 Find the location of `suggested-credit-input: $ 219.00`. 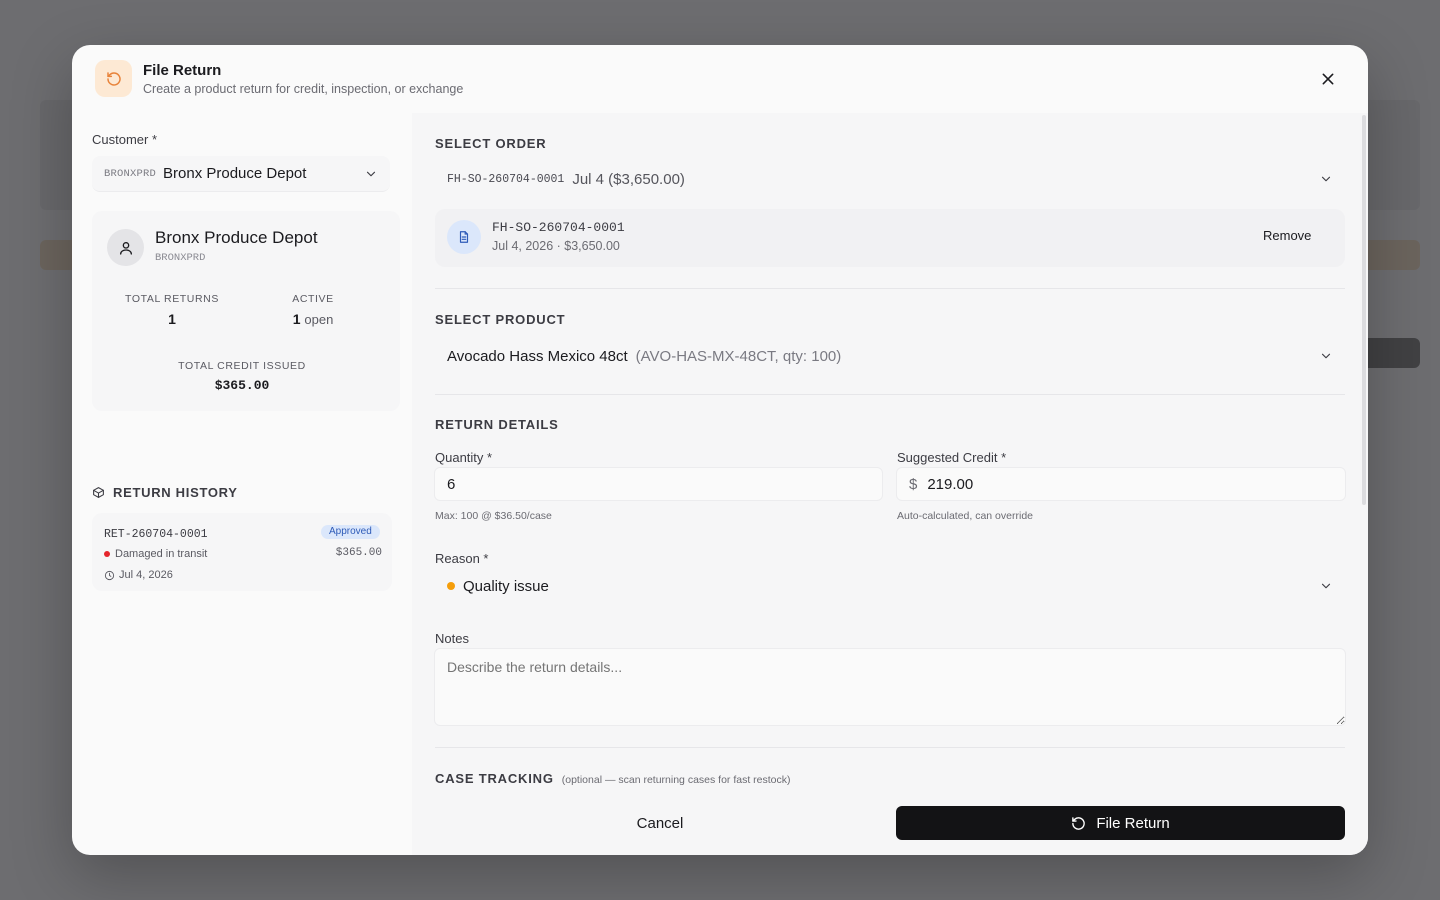

suggested-credit-input: $ 219.00 is located at coordinates (1121, 484).